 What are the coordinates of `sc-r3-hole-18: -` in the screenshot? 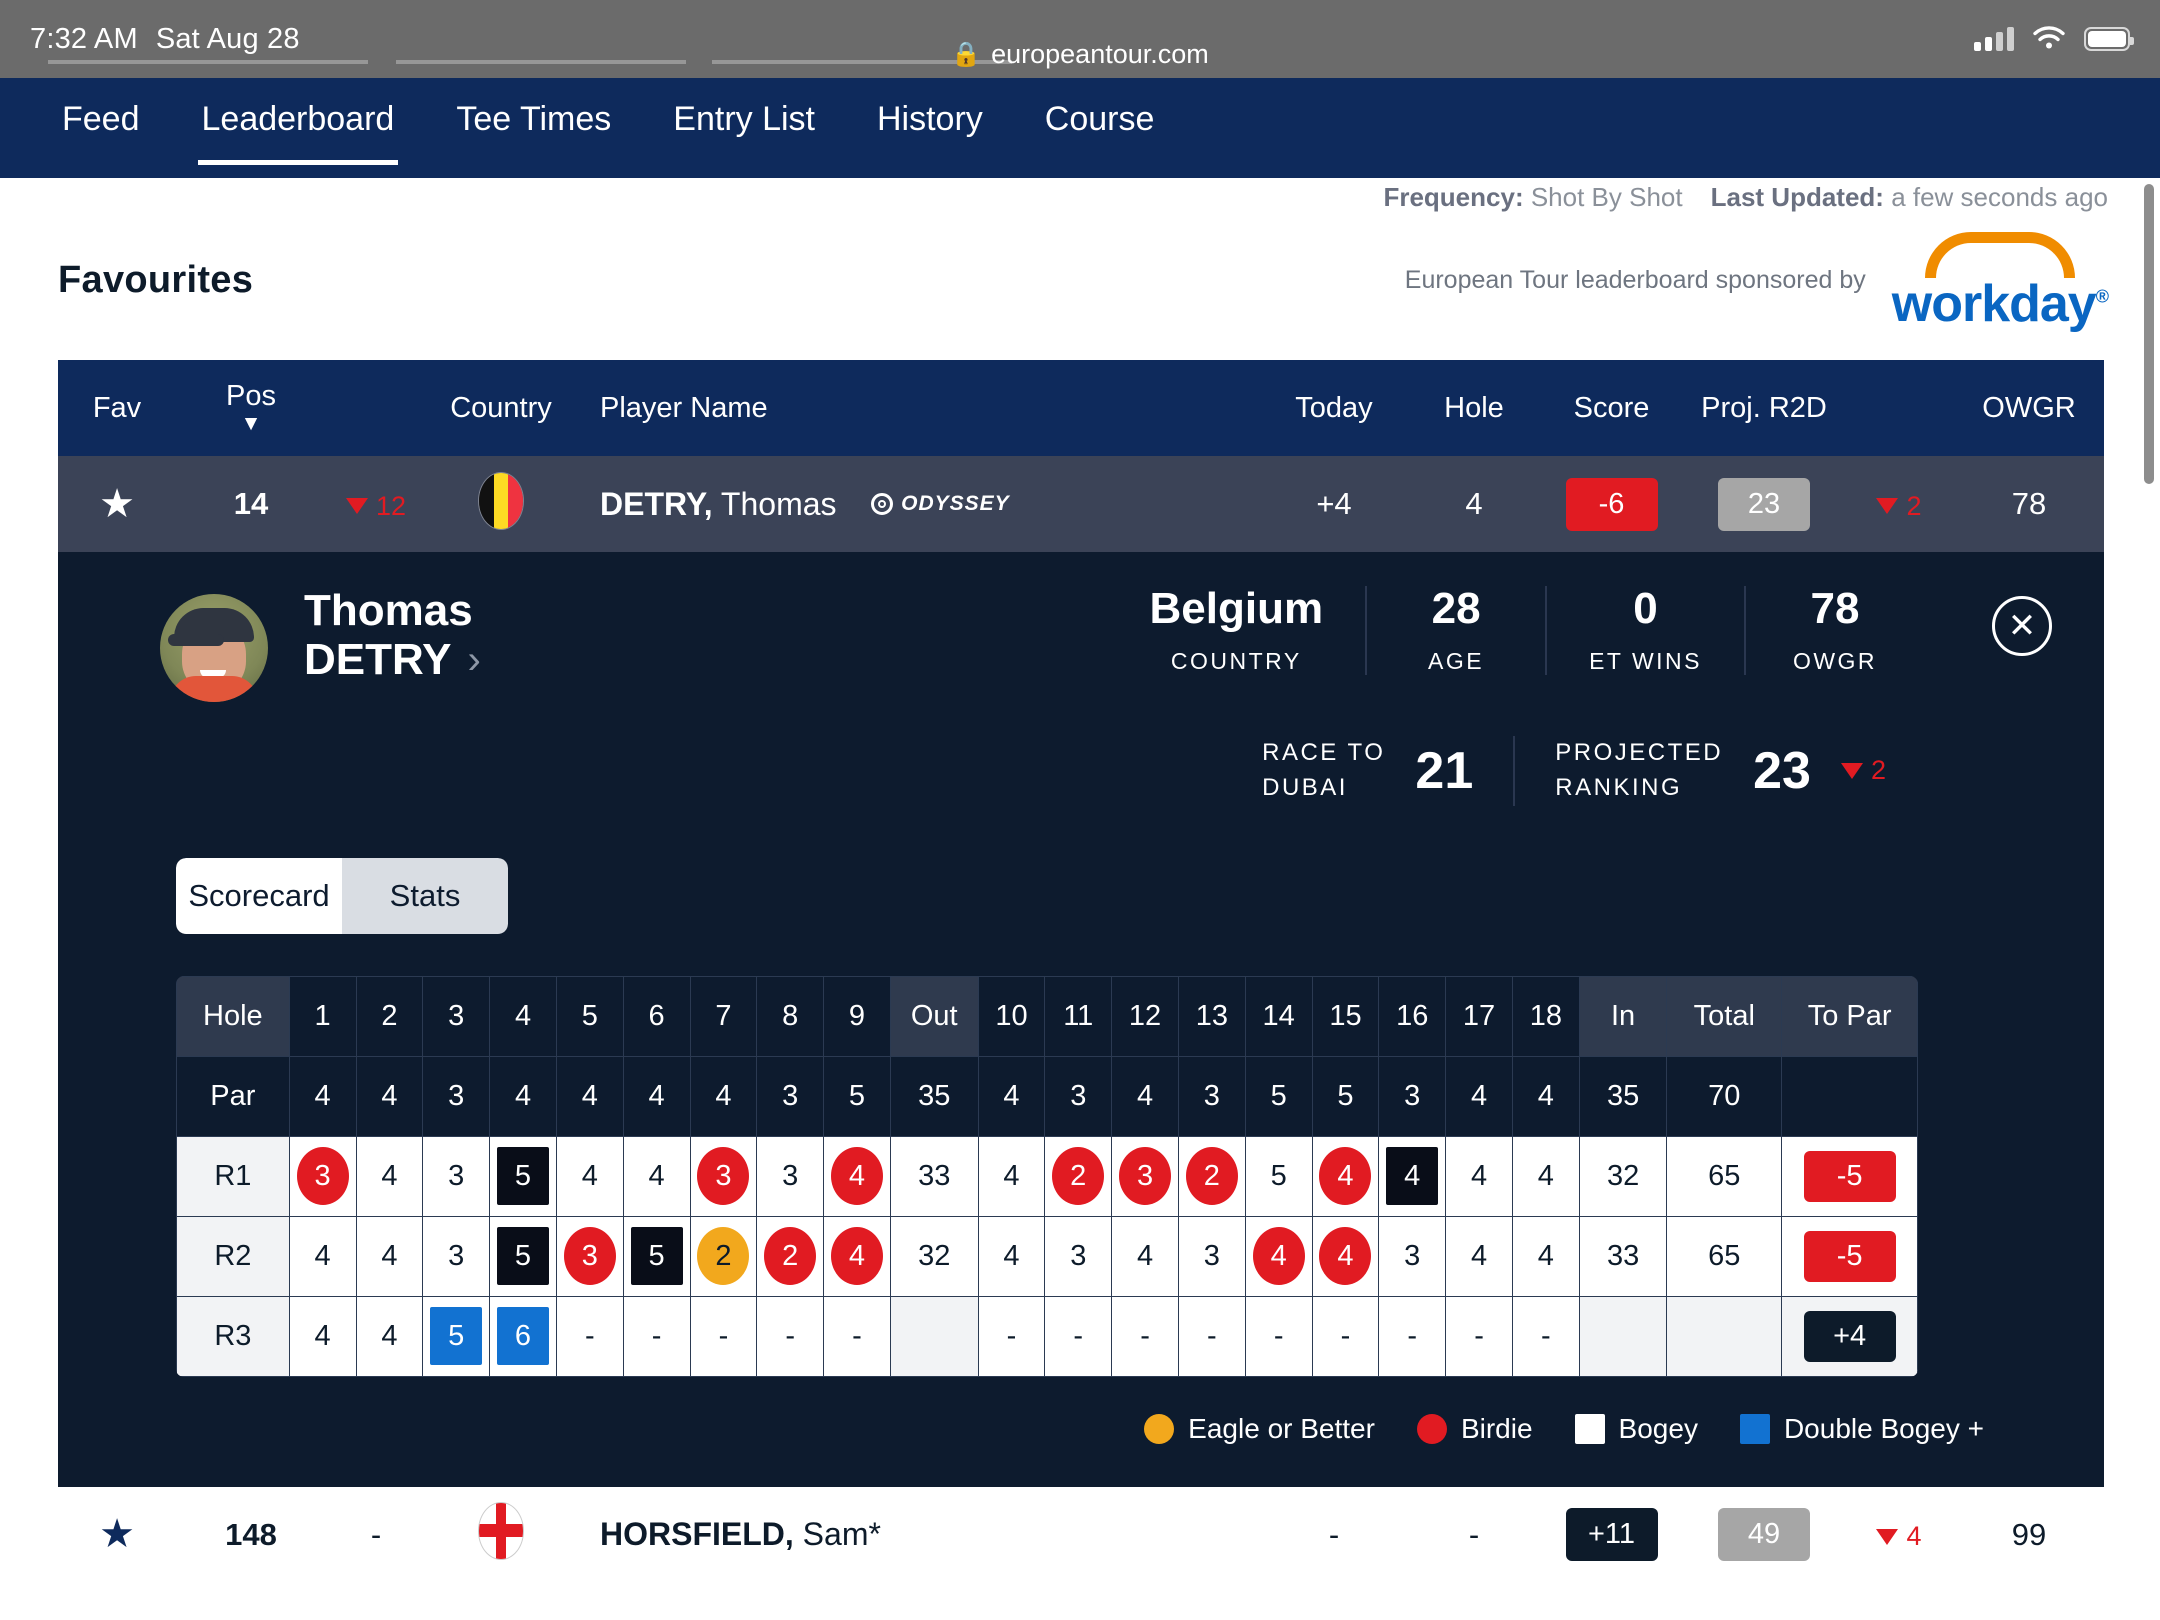 It's located at (1545, 1336).